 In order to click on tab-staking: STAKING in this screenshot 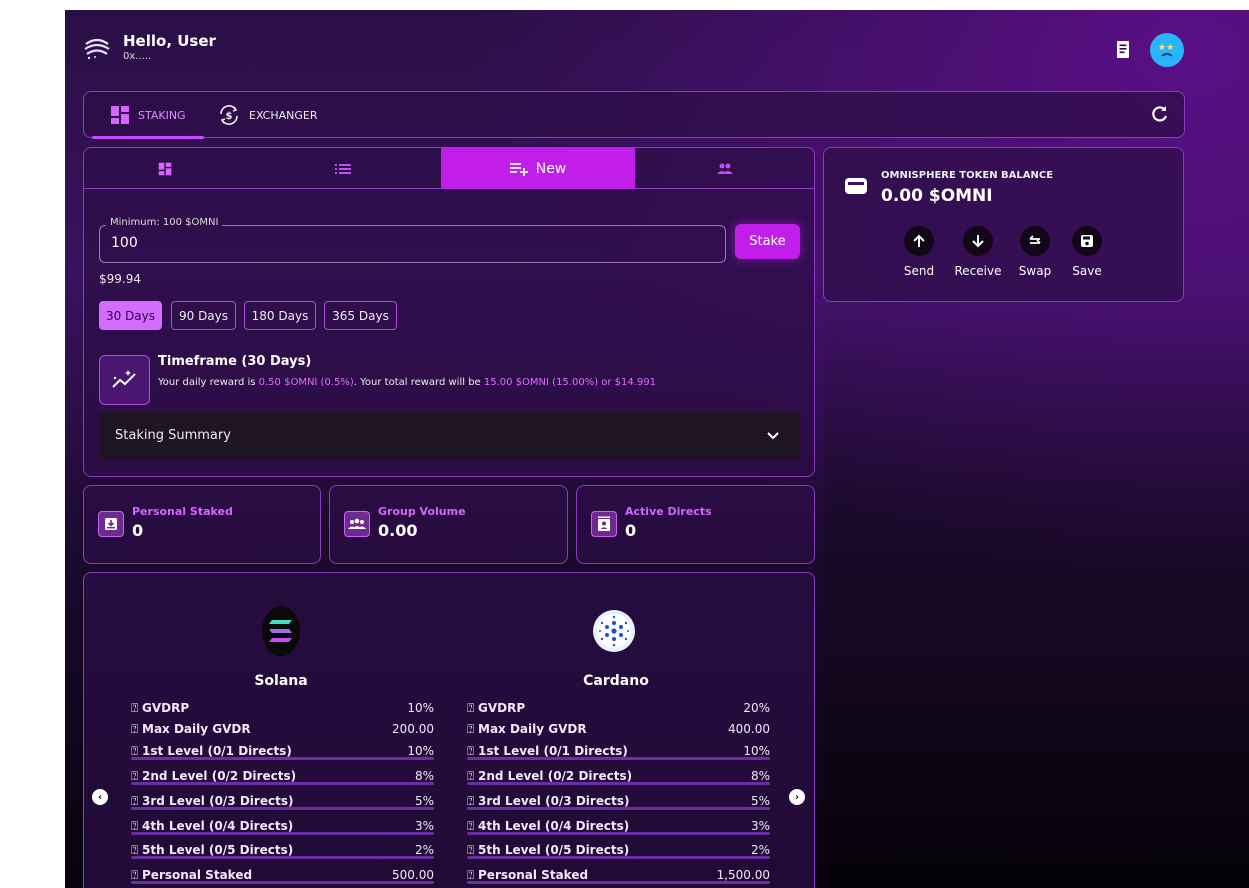, I will do `click(148, 115)`.